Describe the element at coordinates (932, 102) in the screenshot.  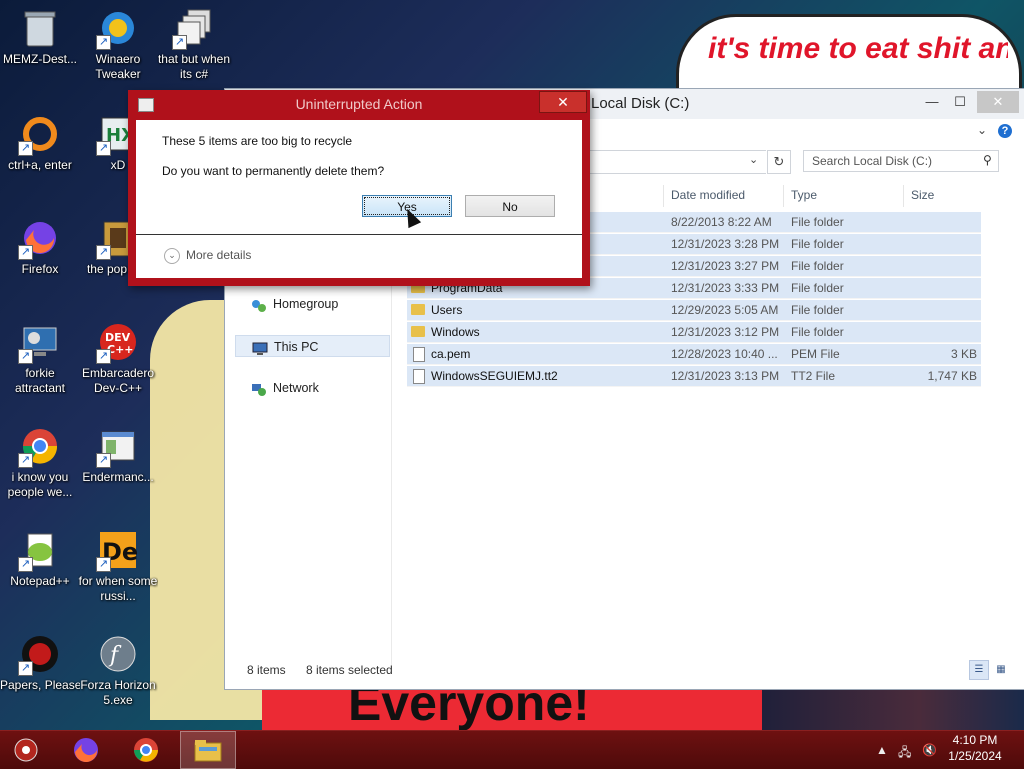
I see `minimize-icon: —` at that location.